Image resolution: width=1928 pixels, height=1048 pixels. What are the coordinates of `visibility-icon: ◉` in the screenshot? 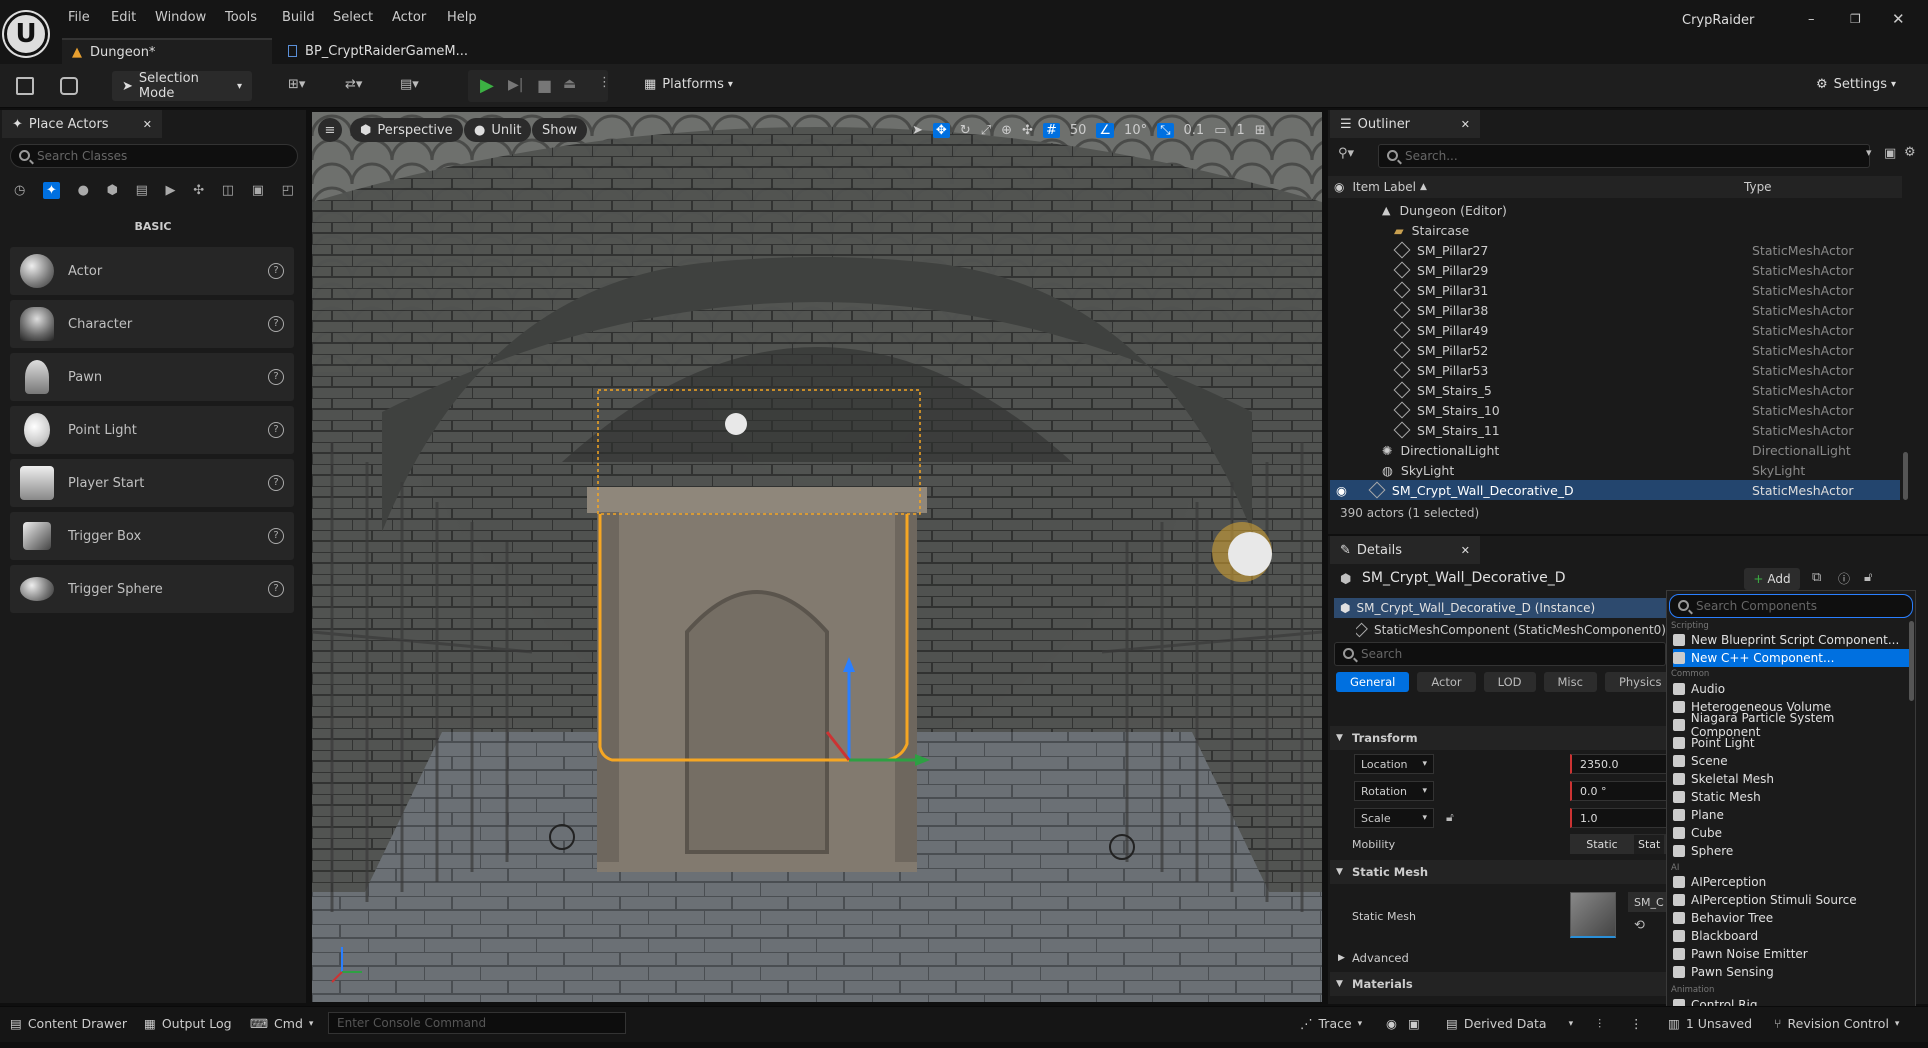 It's located at (1341, 490).